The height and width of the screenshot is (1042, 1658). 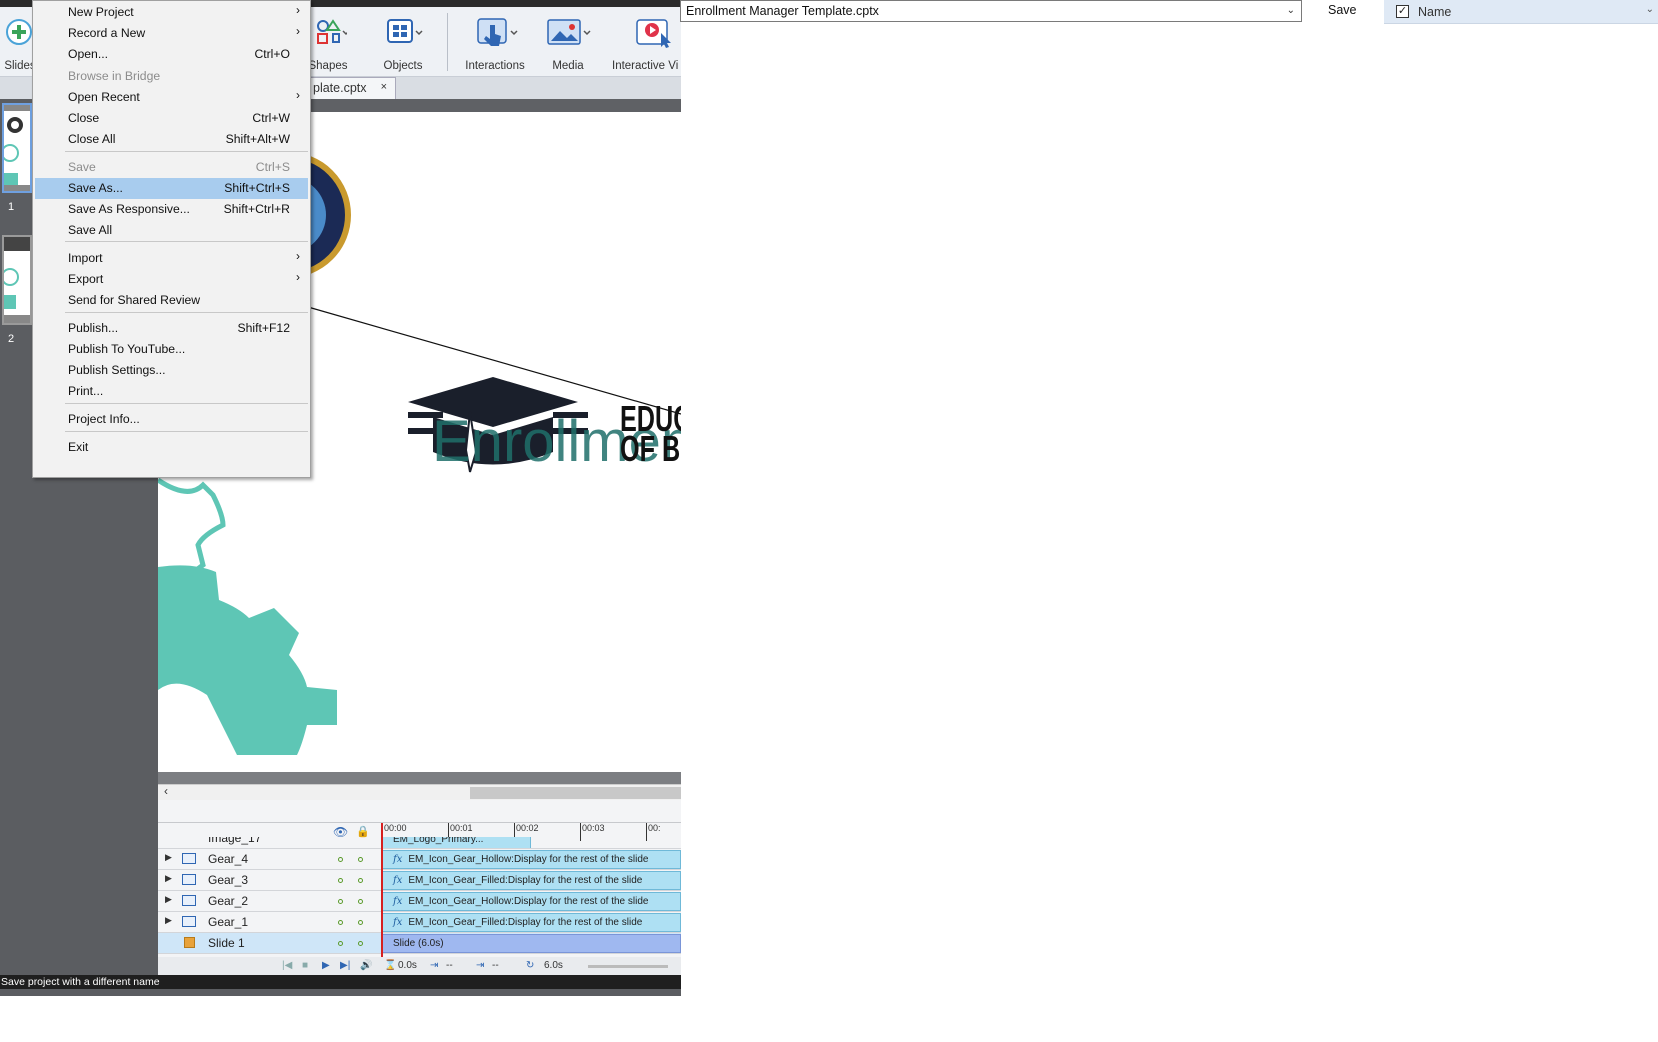 What do you see at coordinates (171, 447) in the screenshot?
I see `menu-item-exit: Exit` at bounding box center [171, 447].